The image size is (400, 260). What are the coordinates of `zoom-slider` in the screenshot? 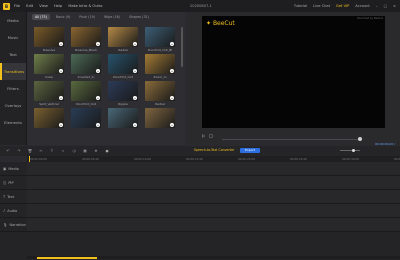 It's located at (350, 150).